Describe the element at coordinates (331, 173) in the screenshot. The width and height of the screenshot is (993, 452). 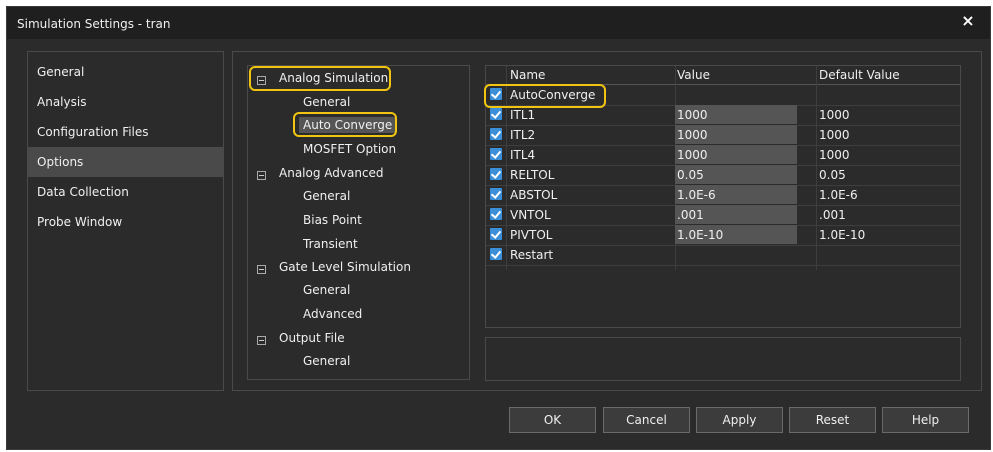
I see `tree-group-analog-advanced: Analog Advanced` at that location.